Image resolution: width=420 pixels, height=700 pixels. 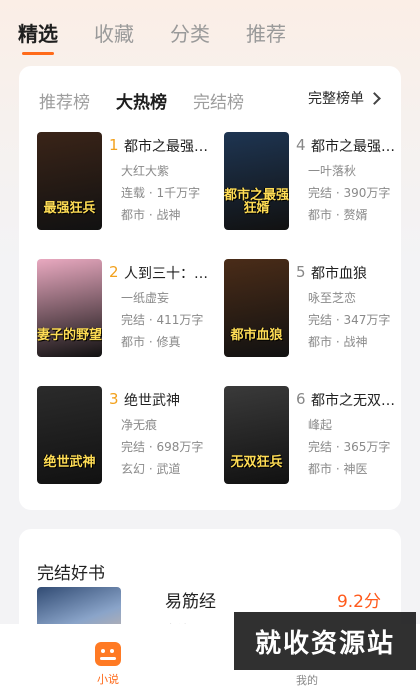 I want to click on book-author: 一叶落秋, so click(x=332, y=171).